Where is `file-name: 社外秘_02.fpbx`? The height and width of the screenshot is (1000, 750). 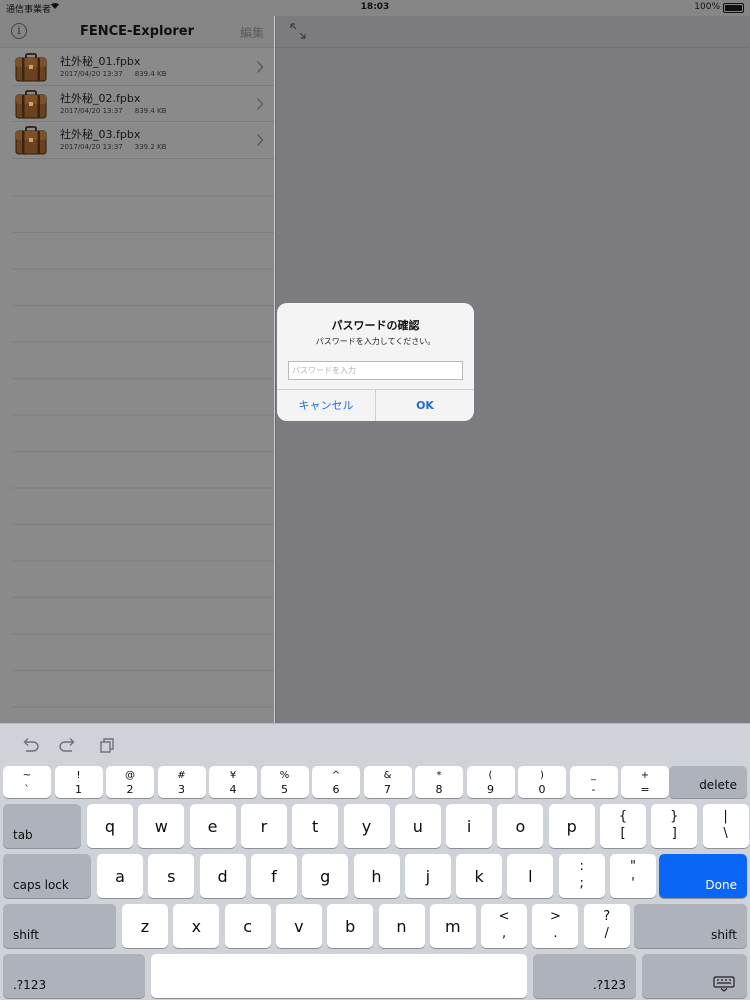 file-name: 社外秘_02.fpbx is located at coordinates (100, 98).